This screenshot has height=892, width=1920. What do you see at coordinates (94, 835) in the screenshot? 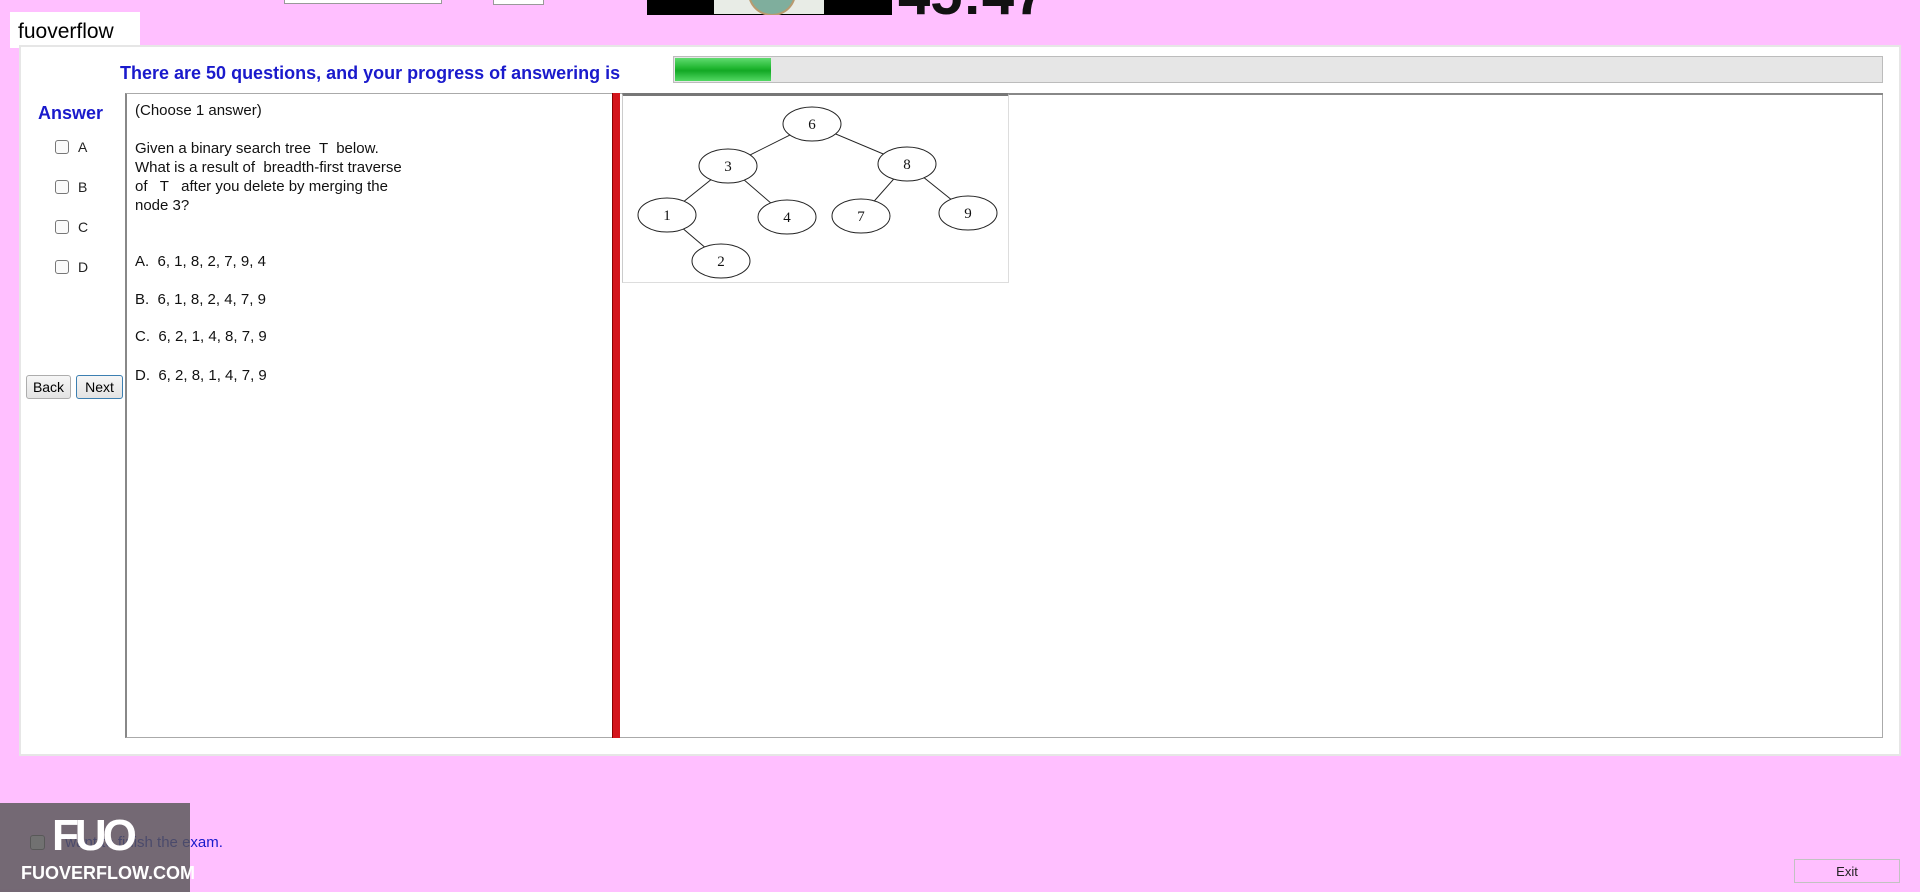
I see `watermark-logo: FUO` at bounding box center [94, 835].